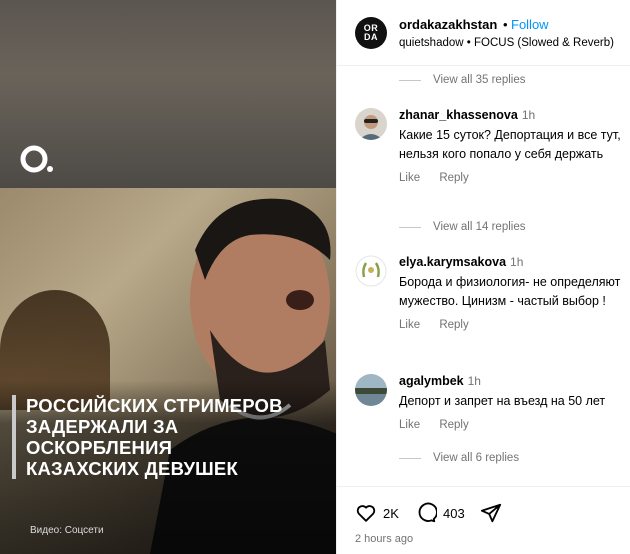 This screenshot has width=630, height=554. I want to click on comment-button: 403, so click(440, 513).